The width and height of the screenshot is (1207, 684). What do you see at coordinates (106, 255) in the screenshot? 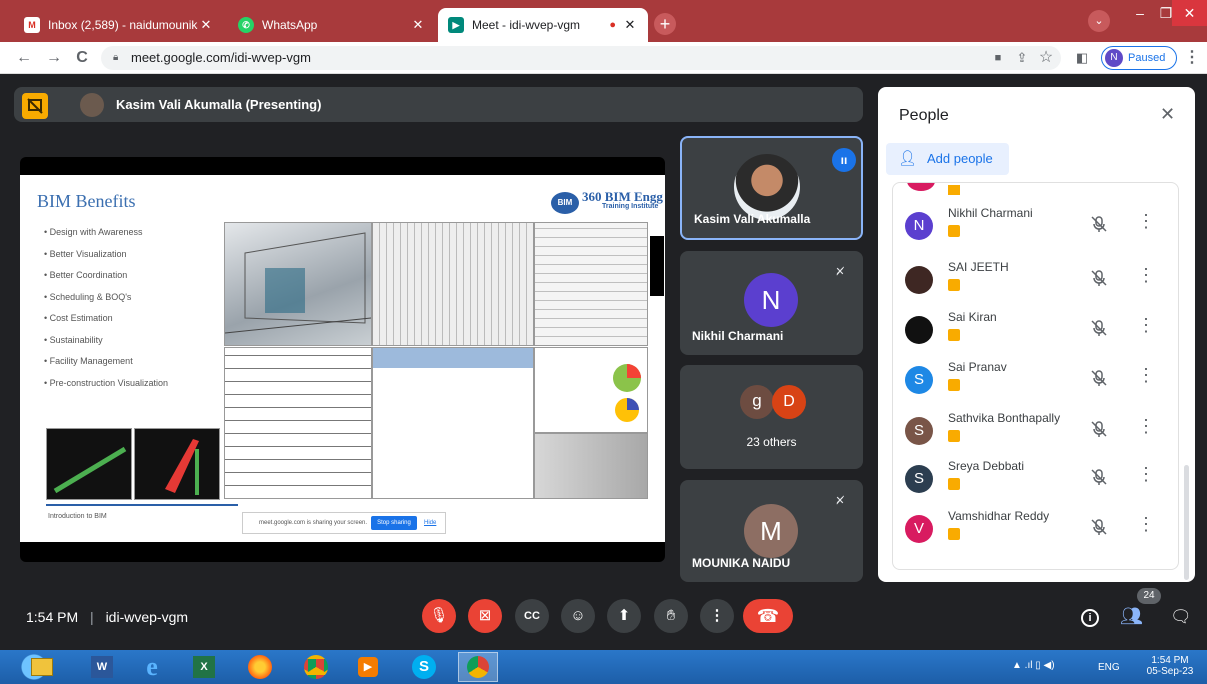
I see `bullet-item: Better Visualization` at bounding box center [106, 255].